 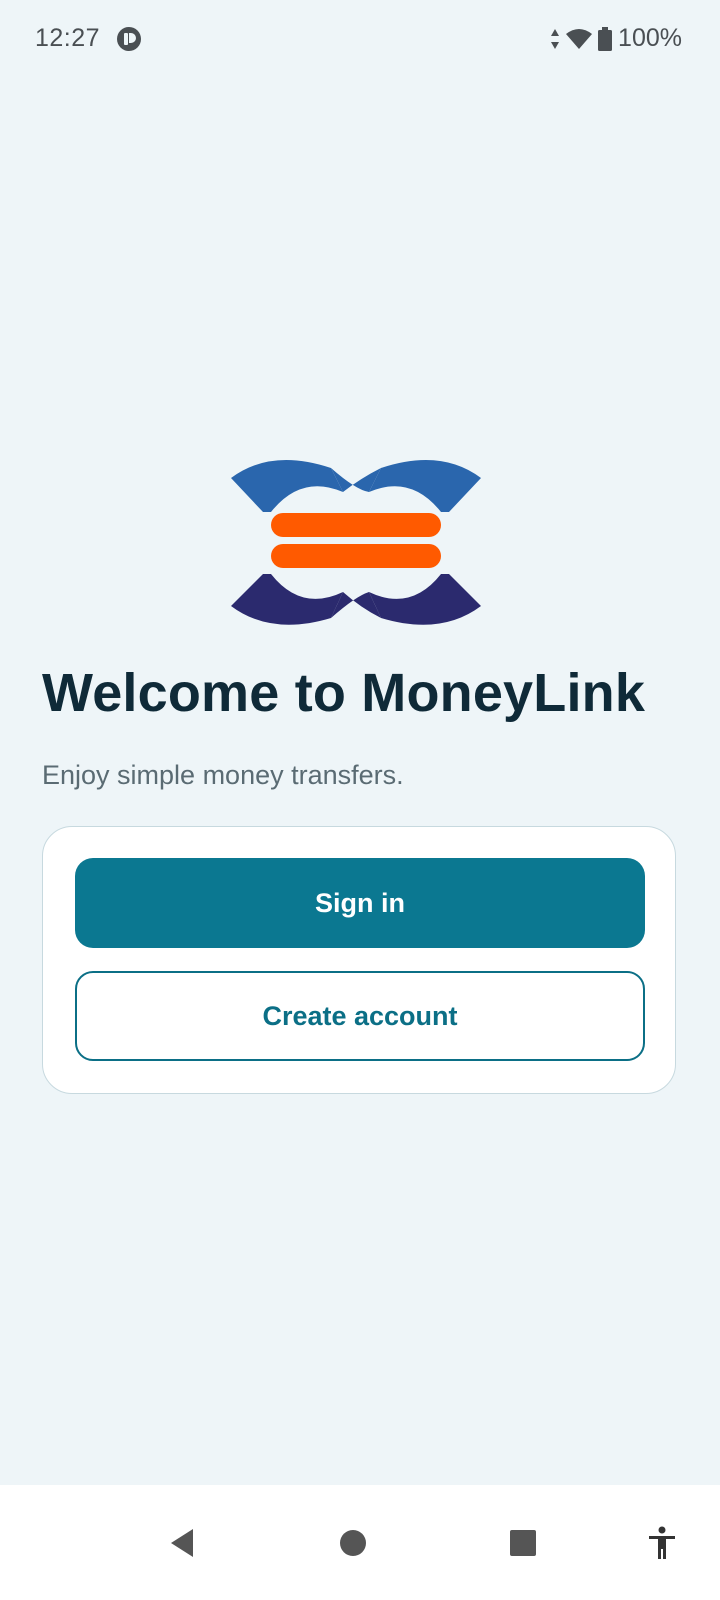 What do you see at coordinates (344, 693) in the screenshot?
I see `welcome-title: Welcome to MoneyLink` at bounding box center [344, 693].